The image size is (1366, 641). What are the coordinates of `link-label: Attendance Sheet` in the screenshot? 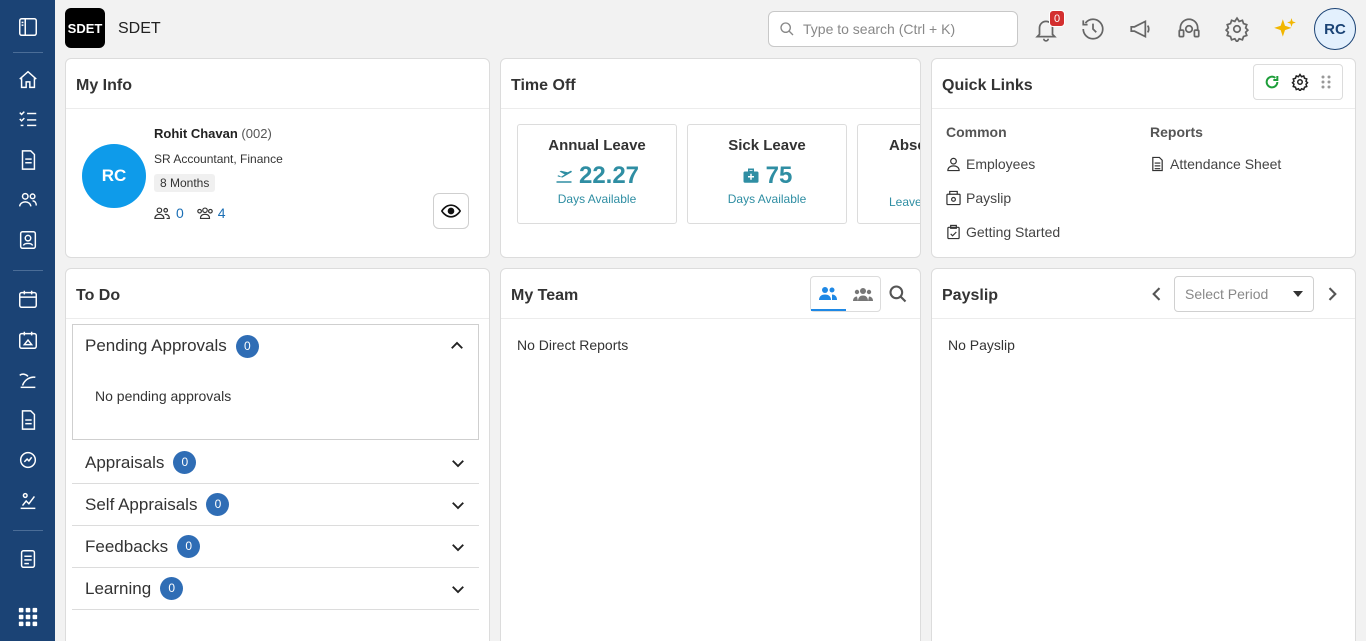 It's located at (1226, 164).